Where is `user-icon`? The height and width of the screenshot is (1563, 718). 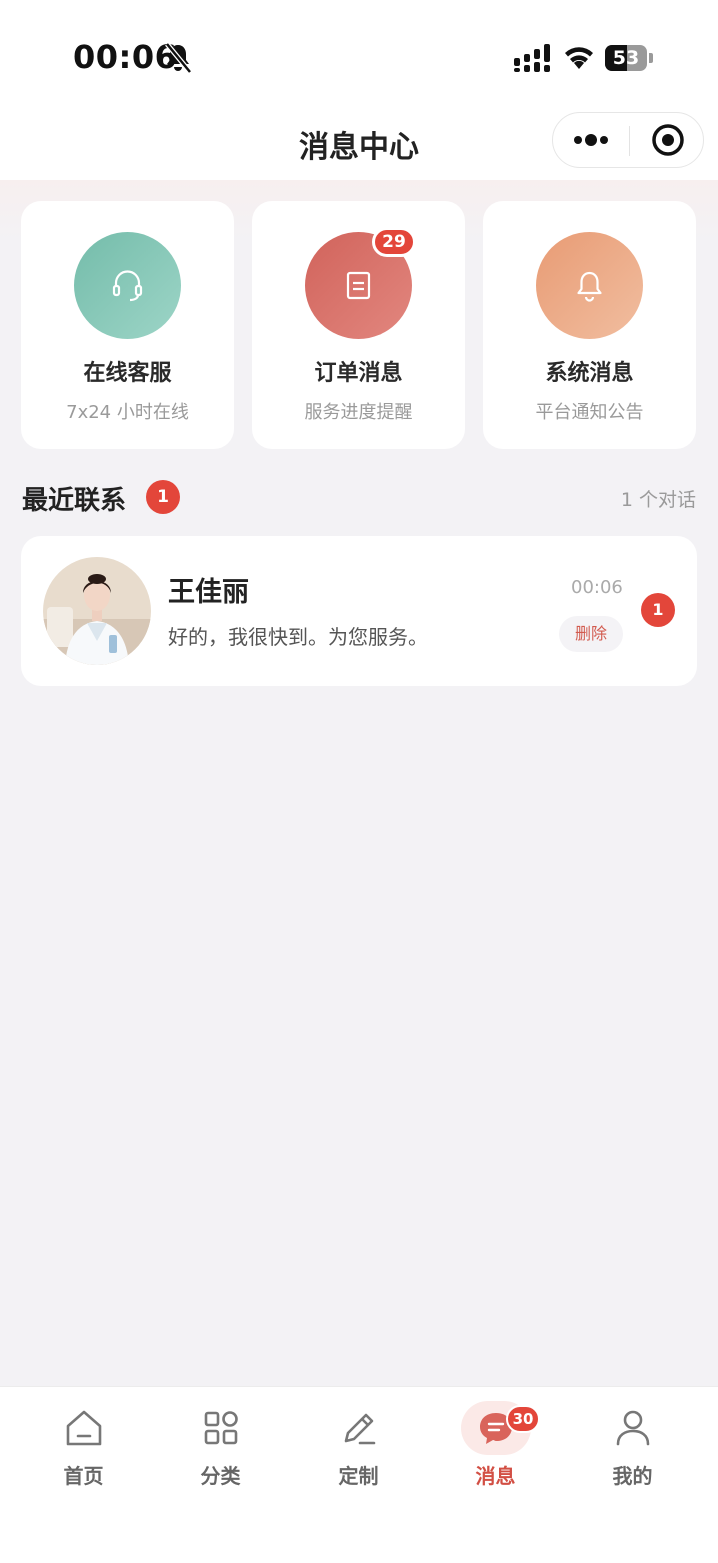
user-icon is located at coordinates (632, 1428).